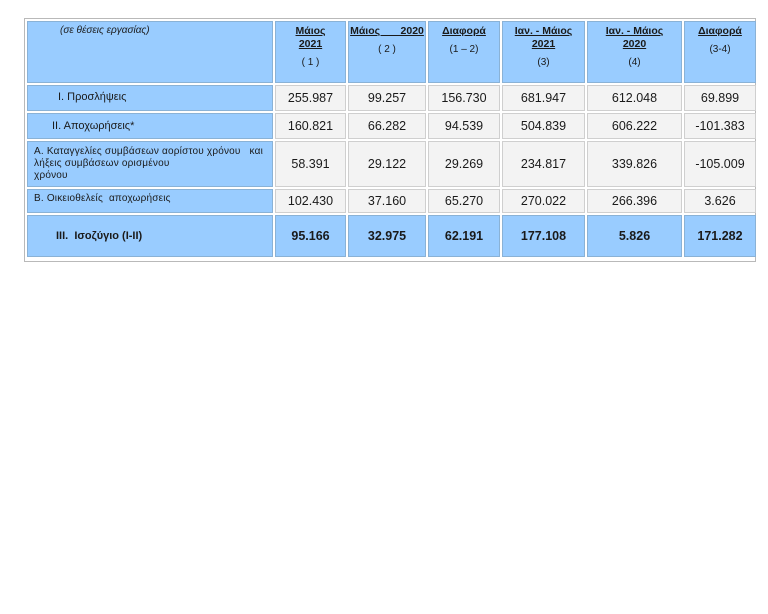 This screenshot has width=768, height=614. Describe the element at coordinates (720, 98) in the screenshot. I see `table-cell: 69.899` at that location.